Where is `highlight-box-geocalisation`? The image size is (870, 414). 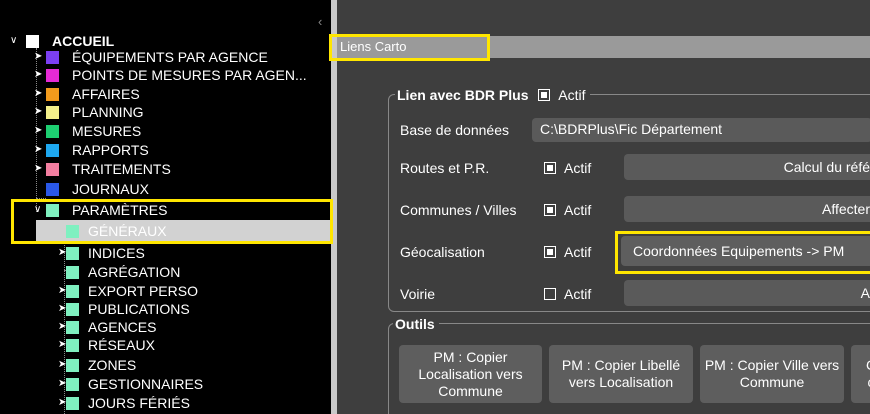 highlight-box-geocalisation is located at coordinates (742, 252).